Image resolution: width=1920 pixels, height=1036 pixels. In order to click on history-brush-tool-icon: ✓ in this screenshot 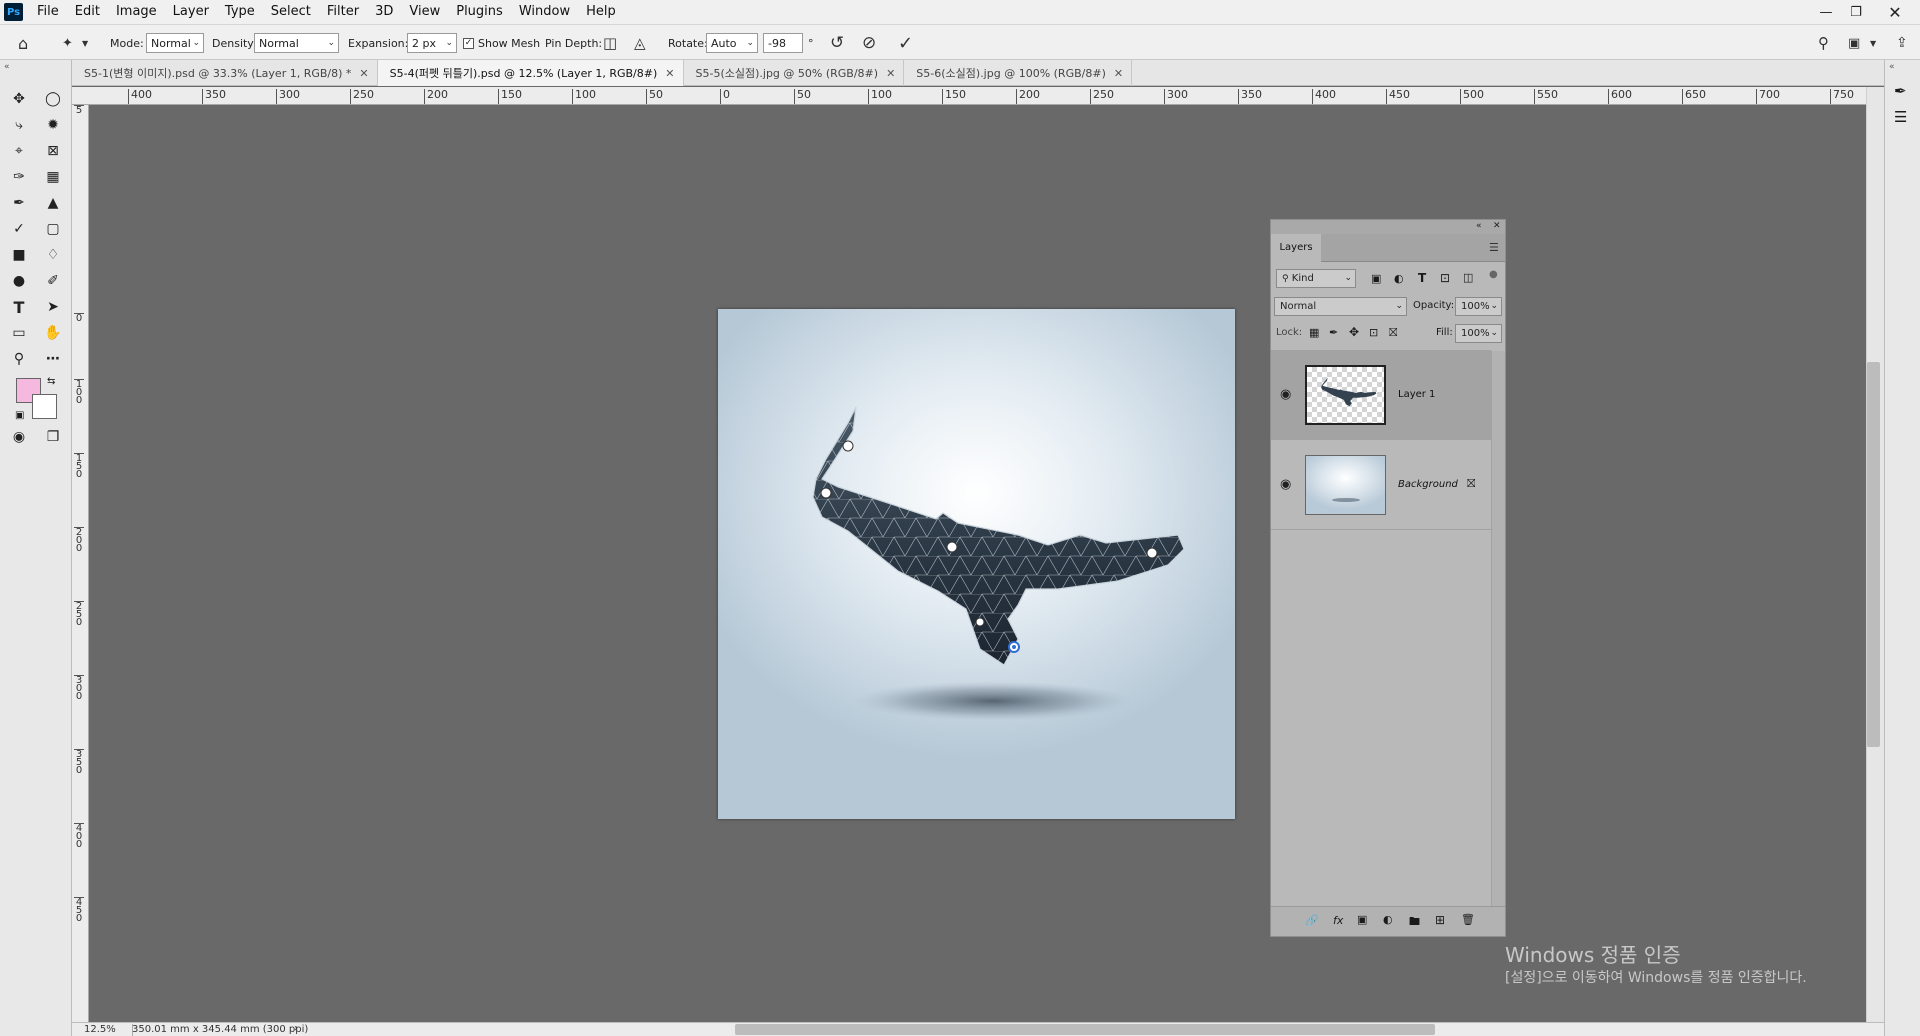, I will do `click(19, 229)`.